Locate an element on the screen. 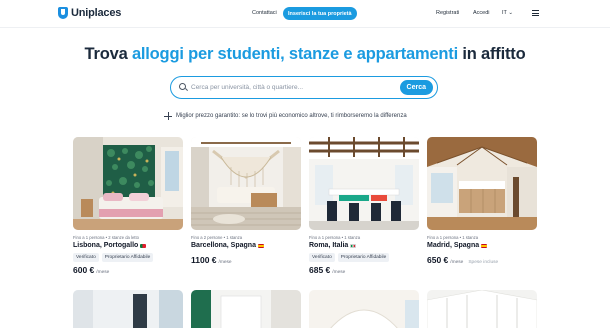 The height and width of the screenshot is (328, 610). italy-flag-icon is located at coordinates (353, 245).